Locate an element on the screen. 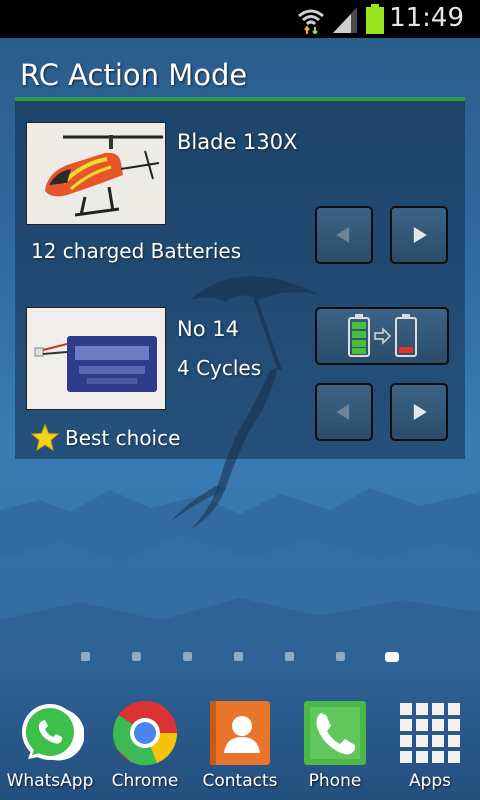 This screenshot has height=800, width=480. dock-contacts: Contacts is located at coordinates (240, 747).